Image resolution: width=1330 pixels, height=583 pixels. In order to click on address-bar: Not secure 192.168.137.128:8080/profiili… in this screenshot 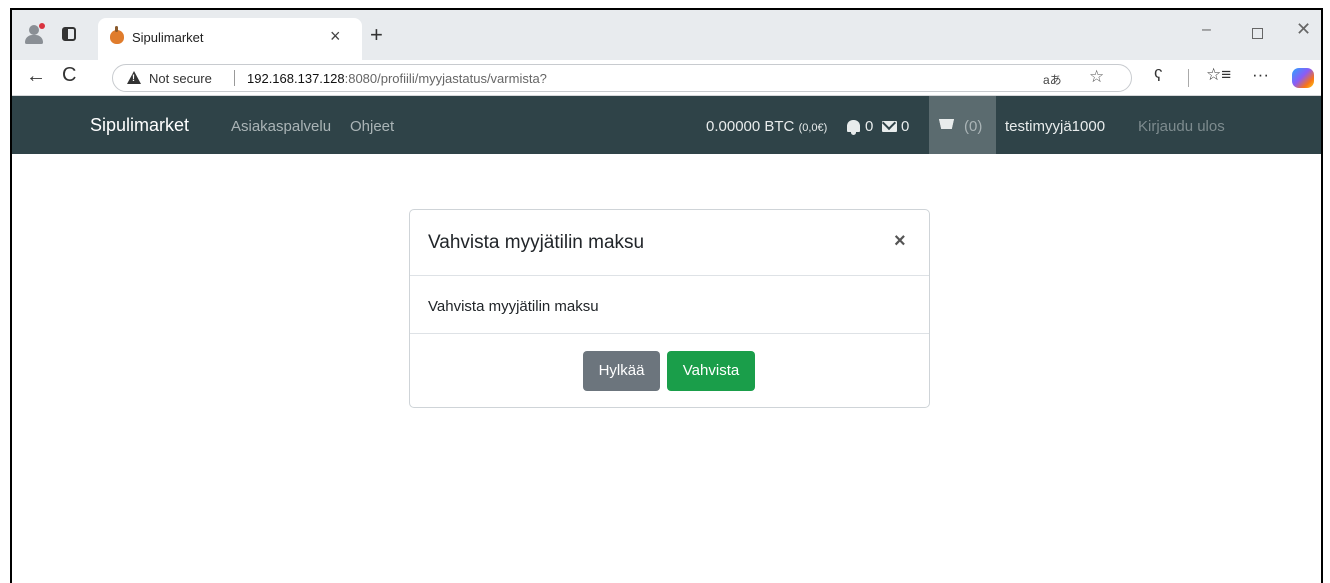, I will do `click(622, 78)`.